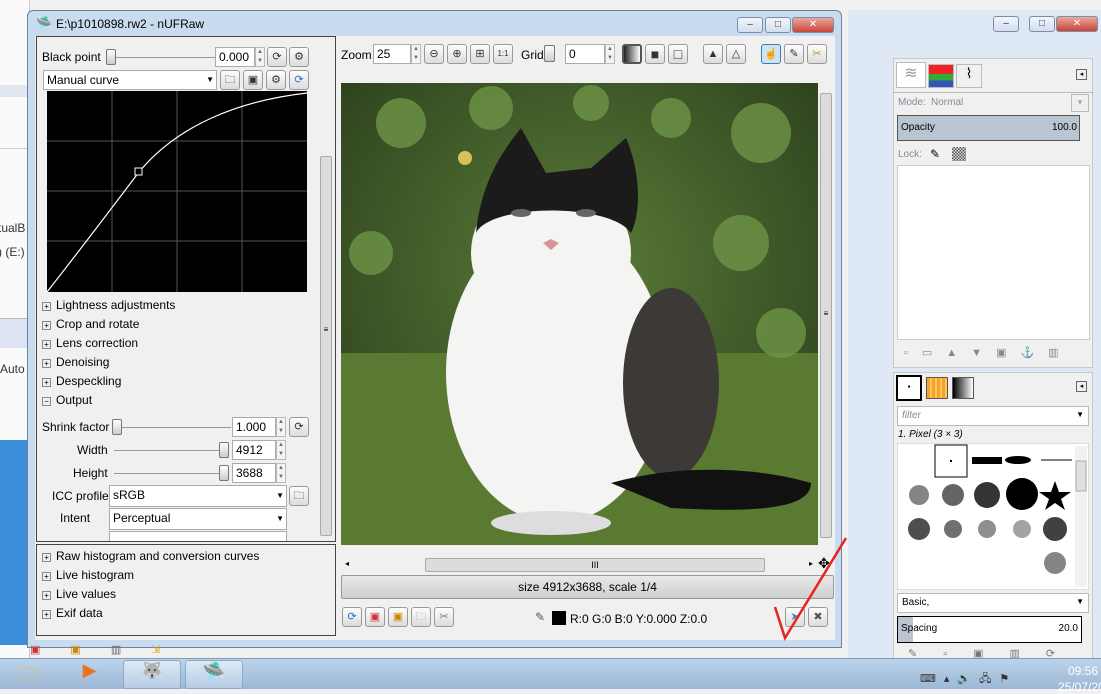 This screenshot has width=1101, height=694. What do you see at coordinates (108, 381) in the screenshot?
I see `expander-despeckling: + Despeckling` at bounding box center [108, 381].